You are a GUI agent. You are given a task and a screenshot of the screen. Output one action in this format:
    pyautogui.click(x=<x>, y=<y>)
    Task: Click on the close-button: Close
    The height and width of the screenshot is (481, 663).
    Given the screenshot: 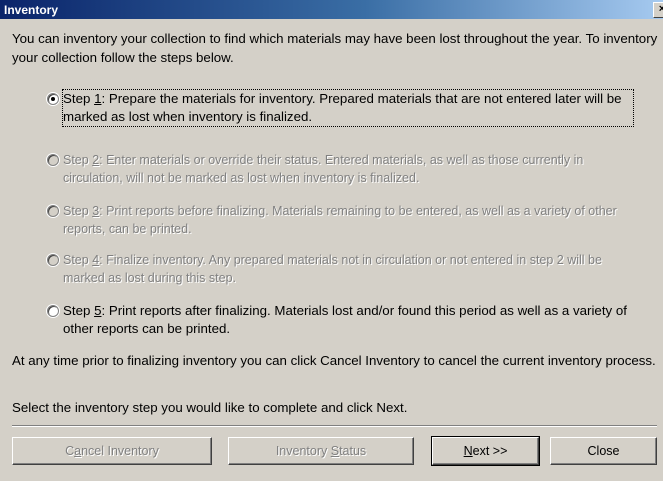 What is the action you would take?
    pyautogui.click(x=603, y=451)
    